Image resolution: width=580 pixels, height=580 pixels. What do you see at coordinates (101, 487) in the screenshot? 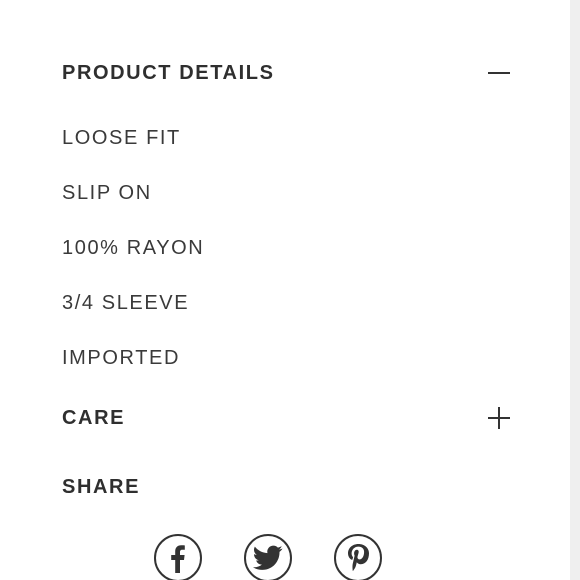
I see `share-title: SHARE` at bounding box center [101, 487].